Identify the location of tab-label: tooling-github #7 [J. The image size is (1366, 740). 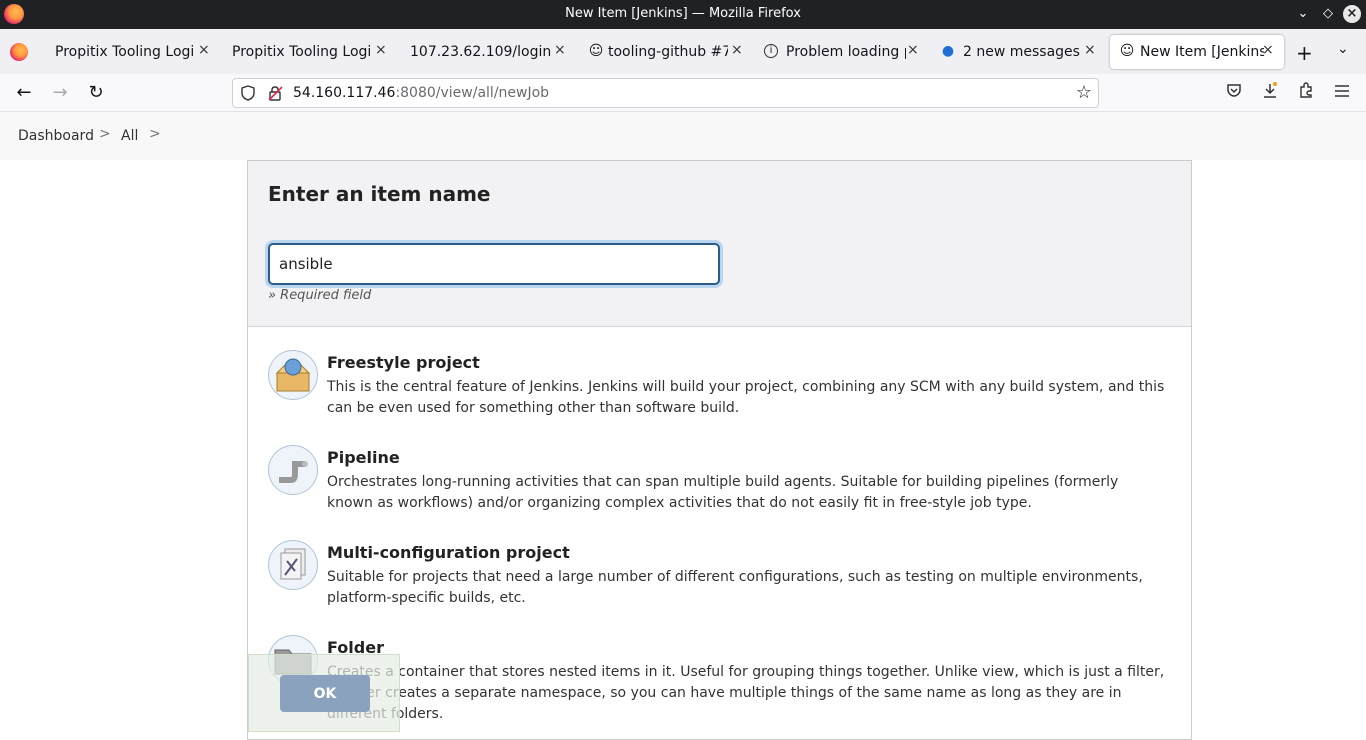
(668, 52).